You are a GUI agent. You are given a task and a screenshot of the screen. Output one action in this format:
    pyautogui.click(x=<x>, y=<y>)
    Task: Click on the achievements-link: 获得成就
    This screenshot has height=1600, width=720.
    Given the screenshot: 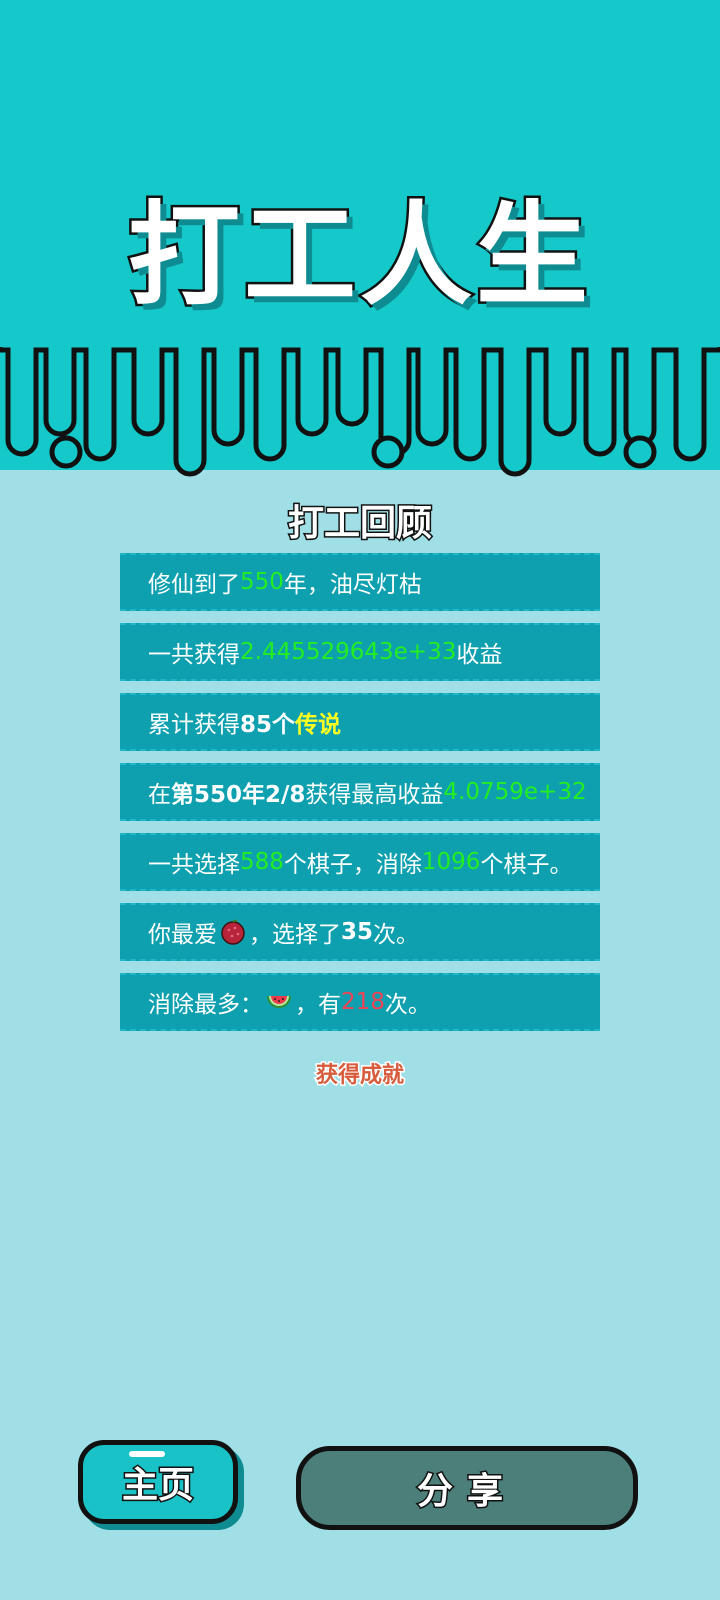 What is the action you would take?
    pyautogui.click(x=360, y=1073)
    